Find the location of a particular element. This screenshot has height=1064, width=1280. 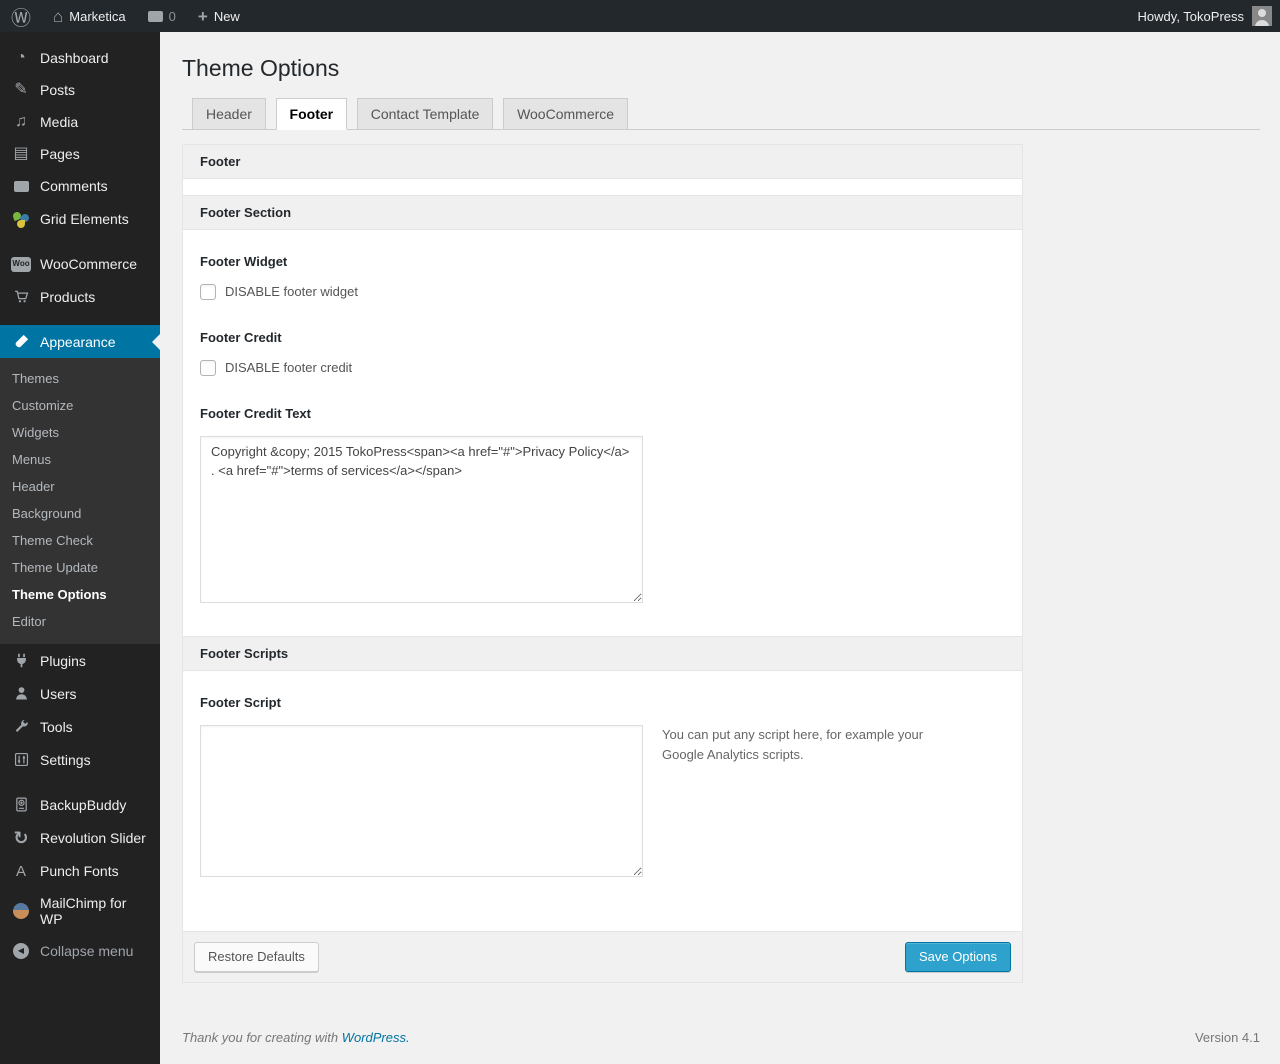

submenu-item-theme-options: Theme Options is located at coordinates (80, 594).